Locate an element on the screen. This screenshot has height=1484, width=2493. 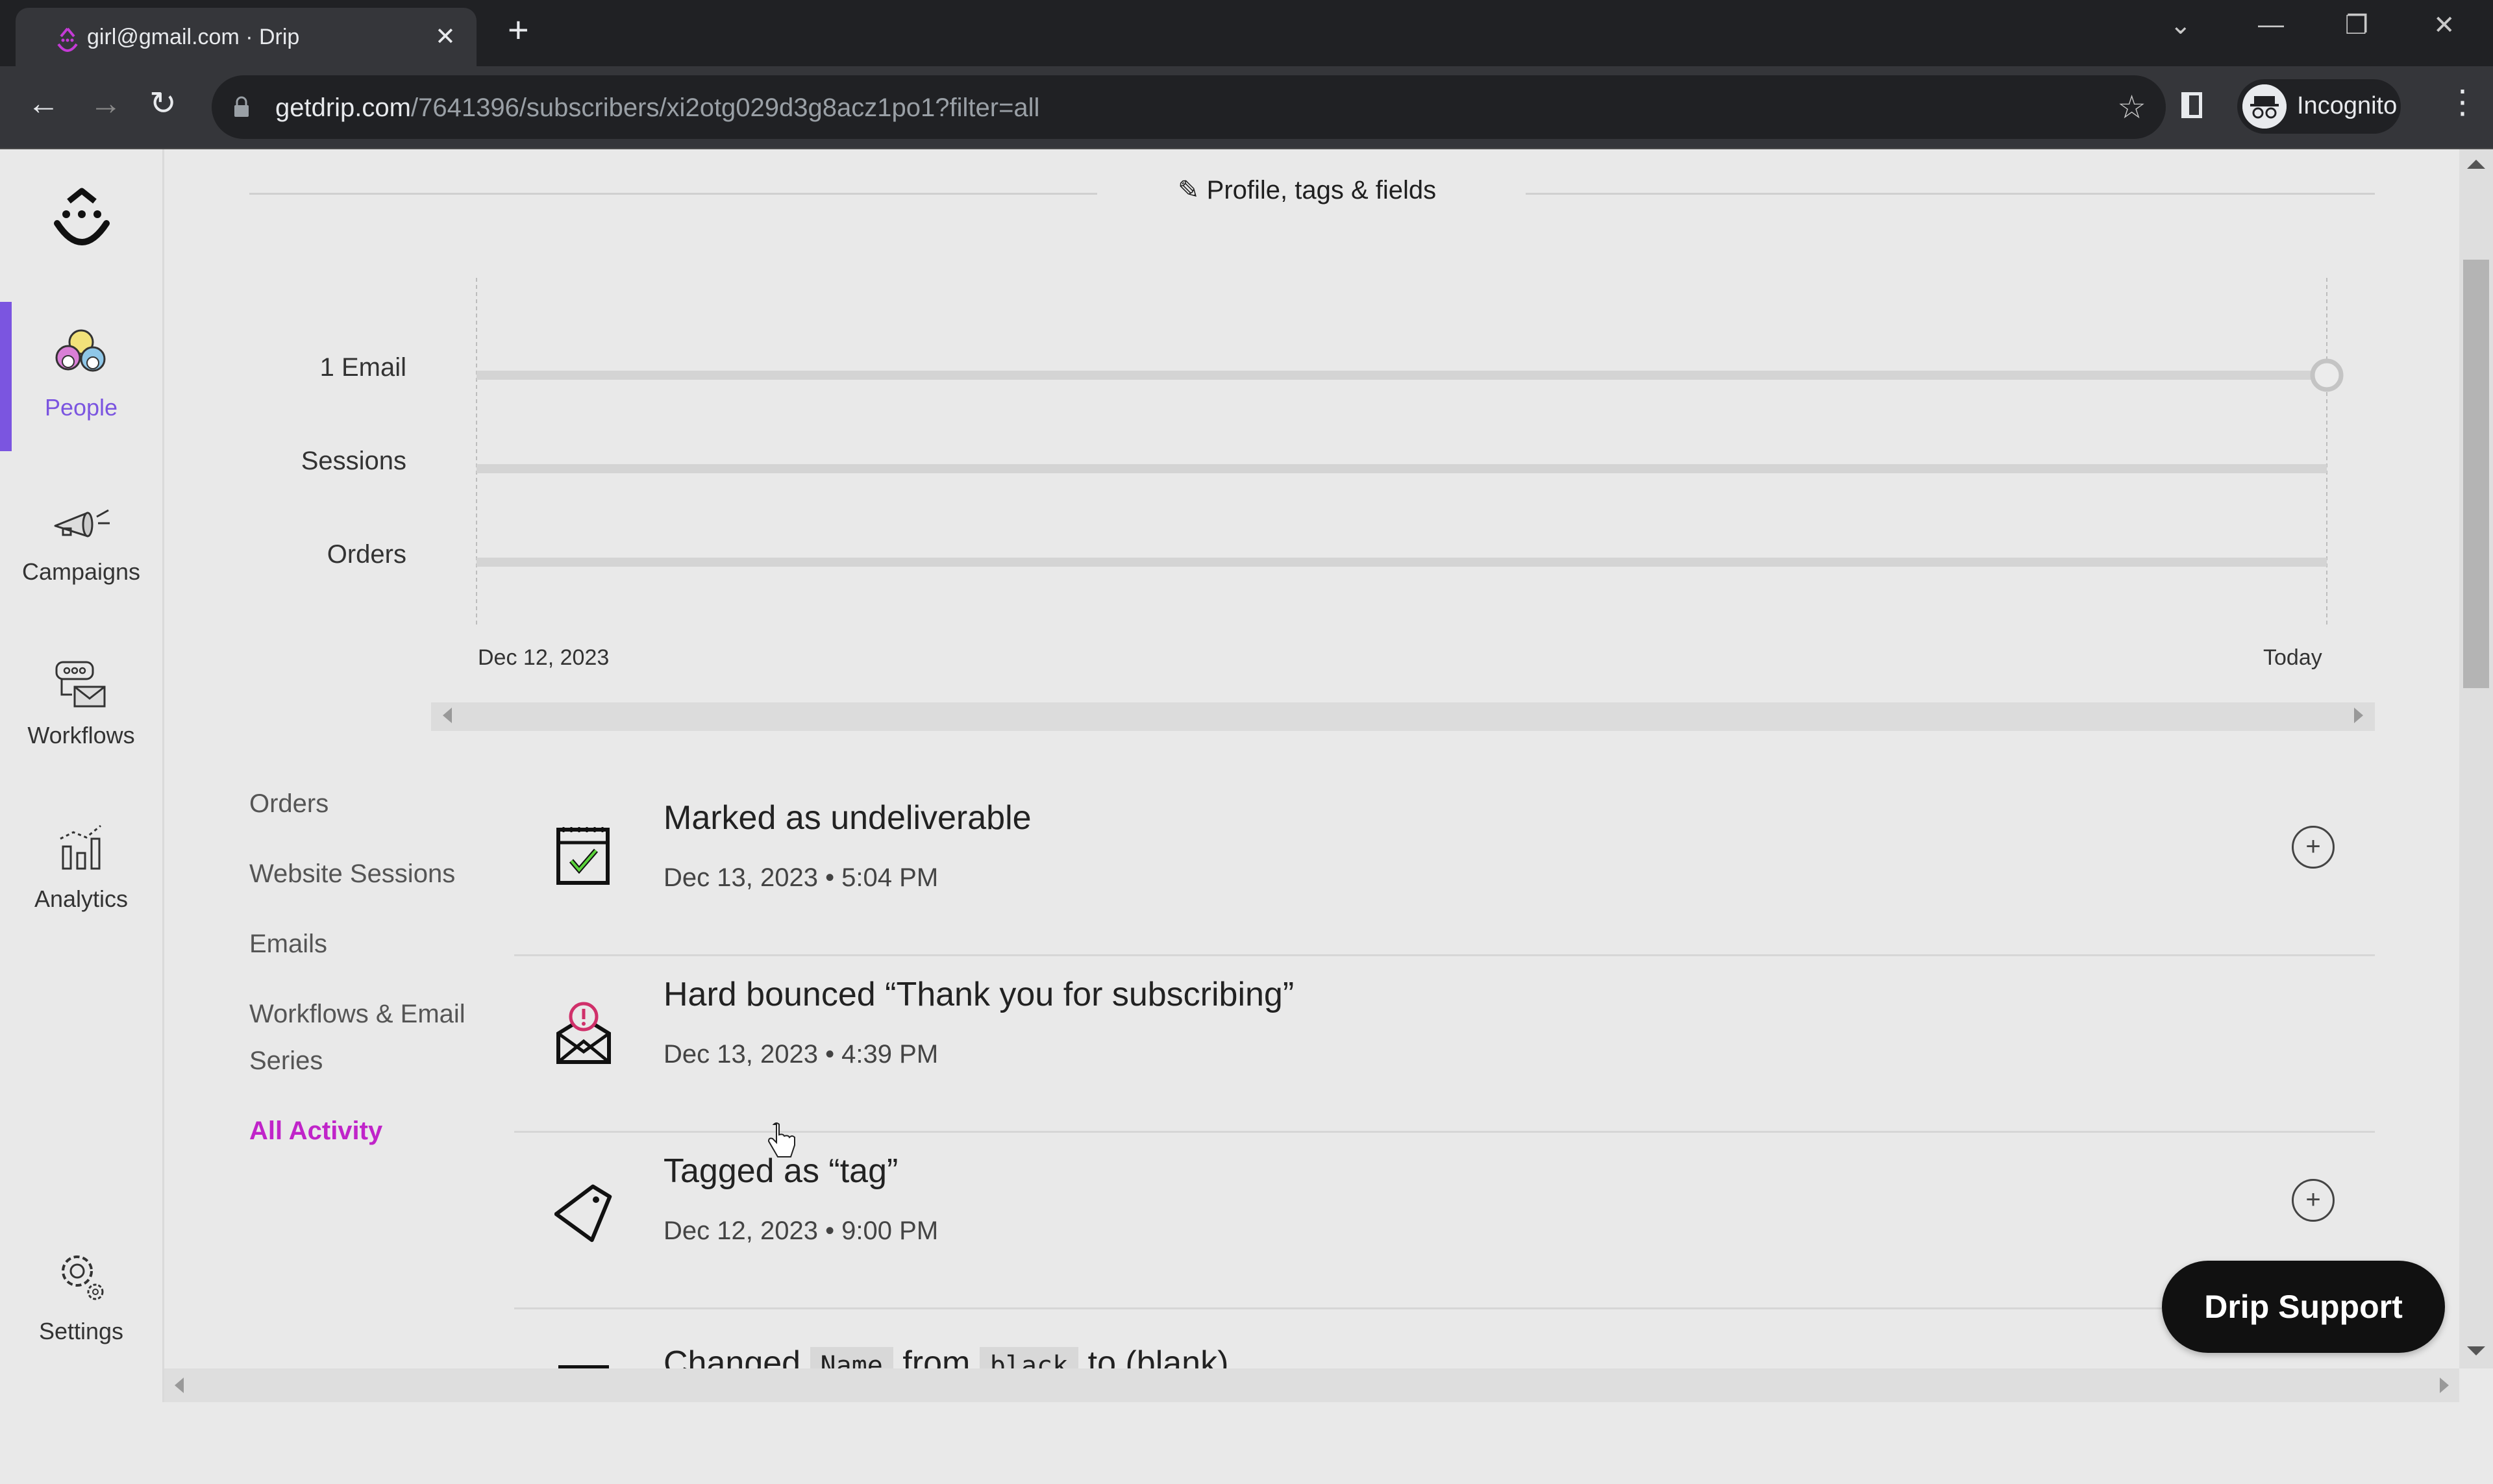
scroll-up-icon is located at coordinates (2476, 164).